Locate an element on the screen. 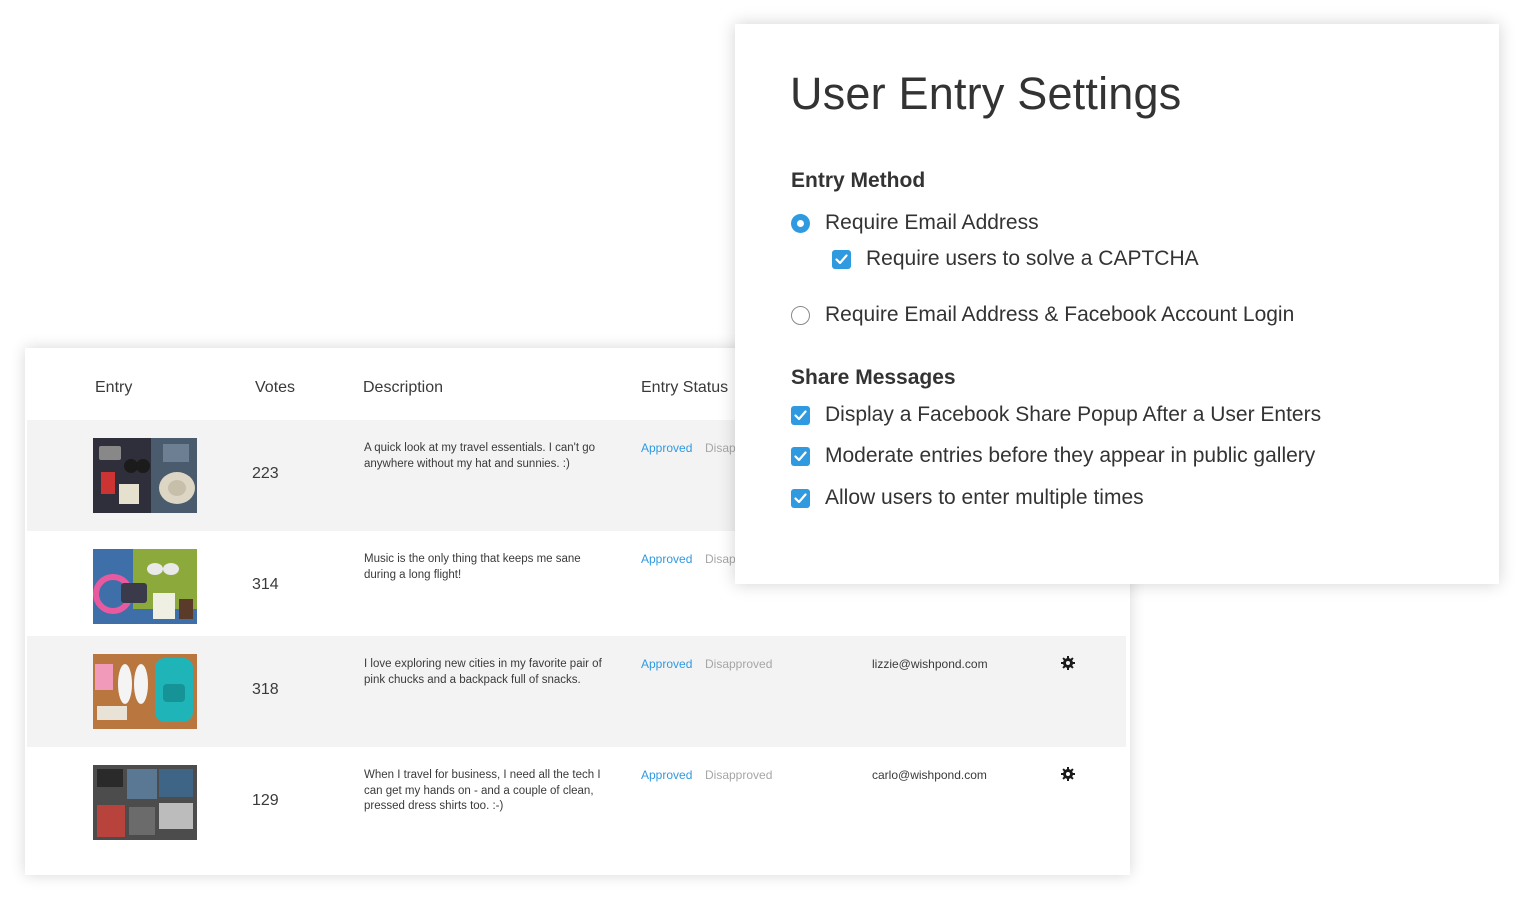 The width and height of the screenshot is (1523, 899). votes-count: 314 is located at coordinates (265, 584).